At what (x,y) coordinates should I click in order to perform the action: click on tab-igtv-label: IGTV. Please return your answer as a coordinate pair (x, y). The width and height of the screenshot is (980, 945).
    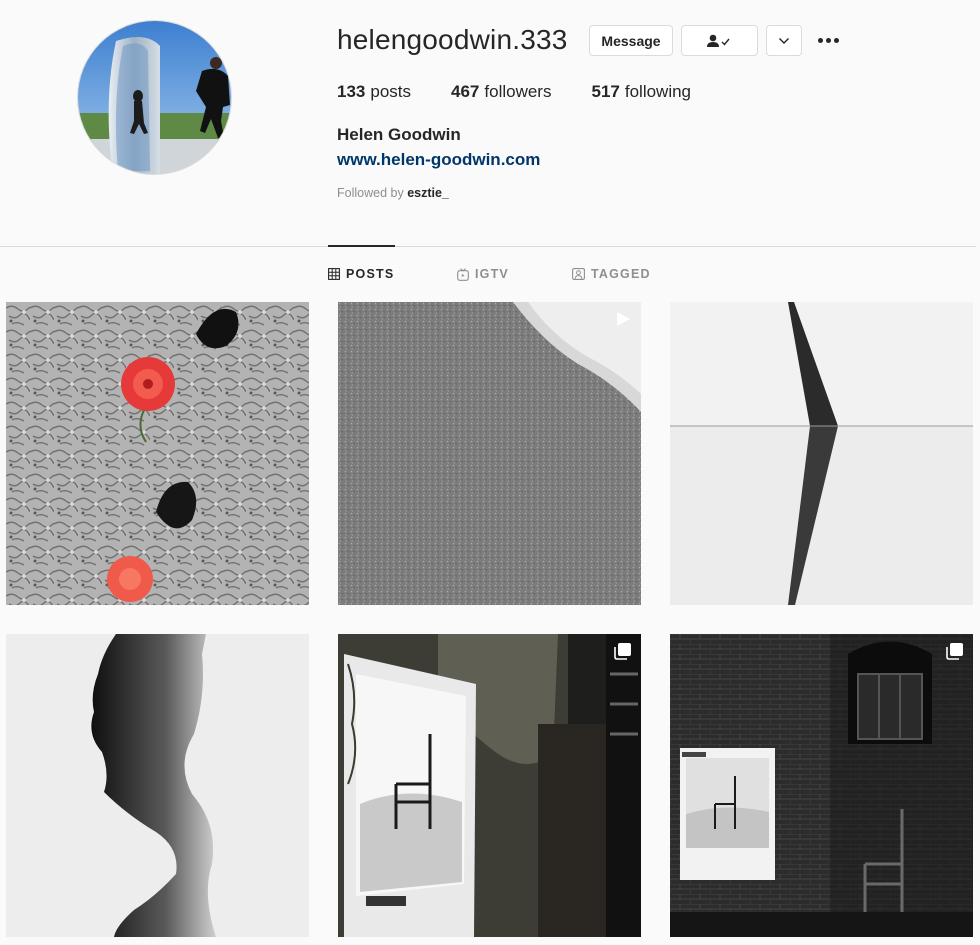
    Looking at the image, I should click on (492, 274).